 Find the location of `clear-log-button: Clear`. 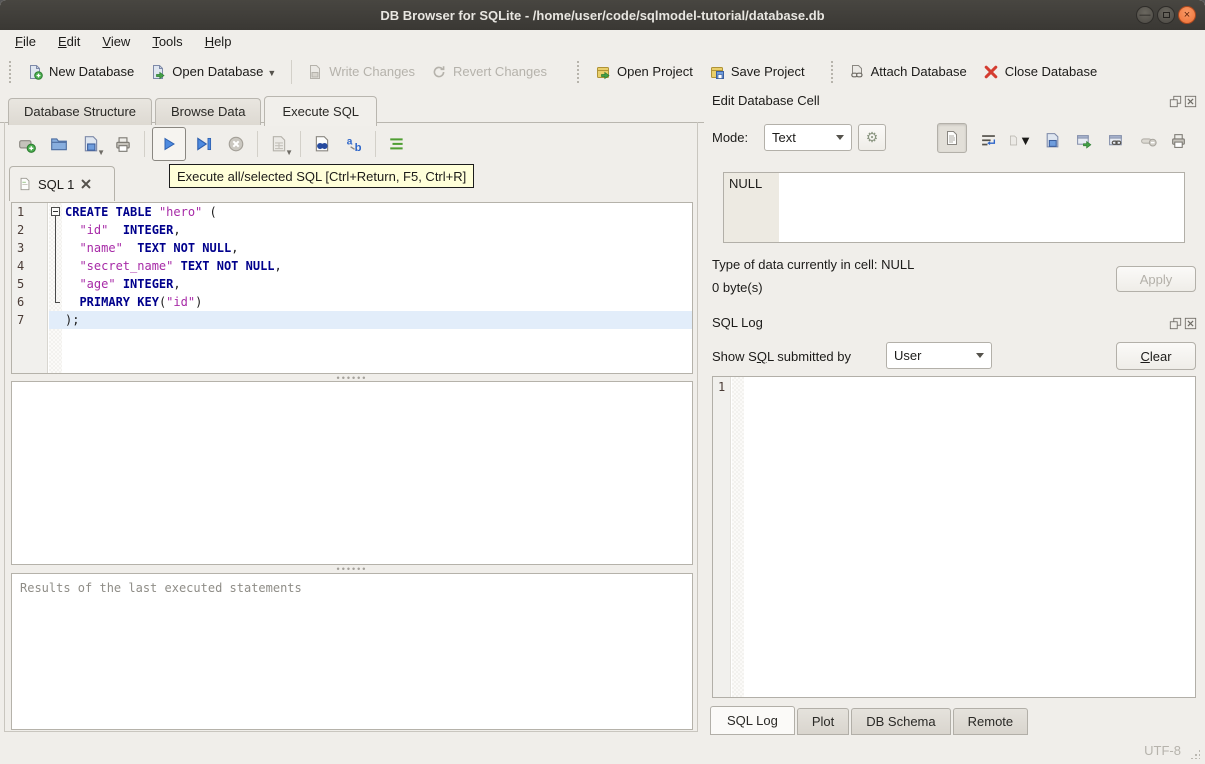

clear-log-button: Clear is located at coordinates (1156, 356).